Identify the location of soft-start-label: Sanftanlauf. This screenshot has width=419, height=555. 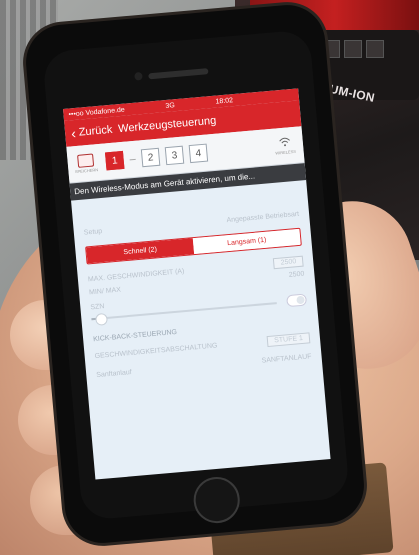
(114, 374).